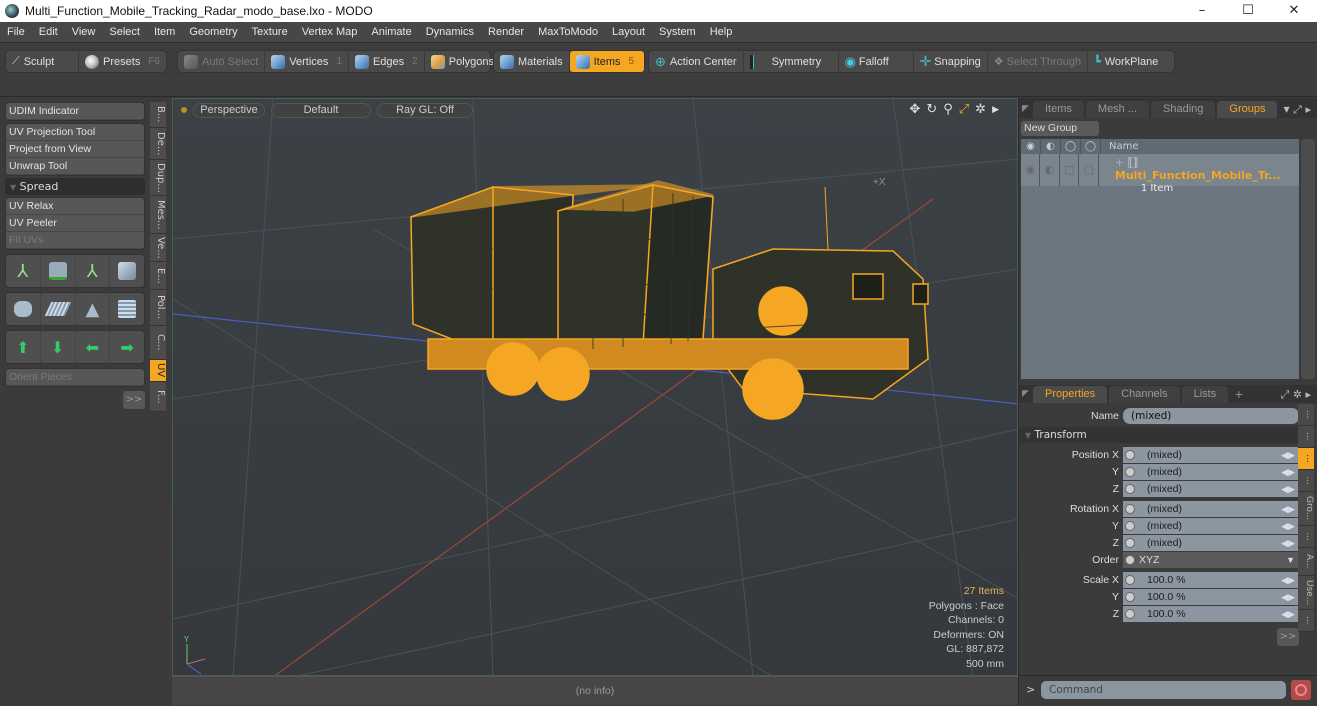 This screenshot has height=706, width=1317. What do you see at coordinates (1211, 579) in the screenshot?
I see `scale-x-field: 100.0 % ◀▶` at bounding box center [1211, 579].